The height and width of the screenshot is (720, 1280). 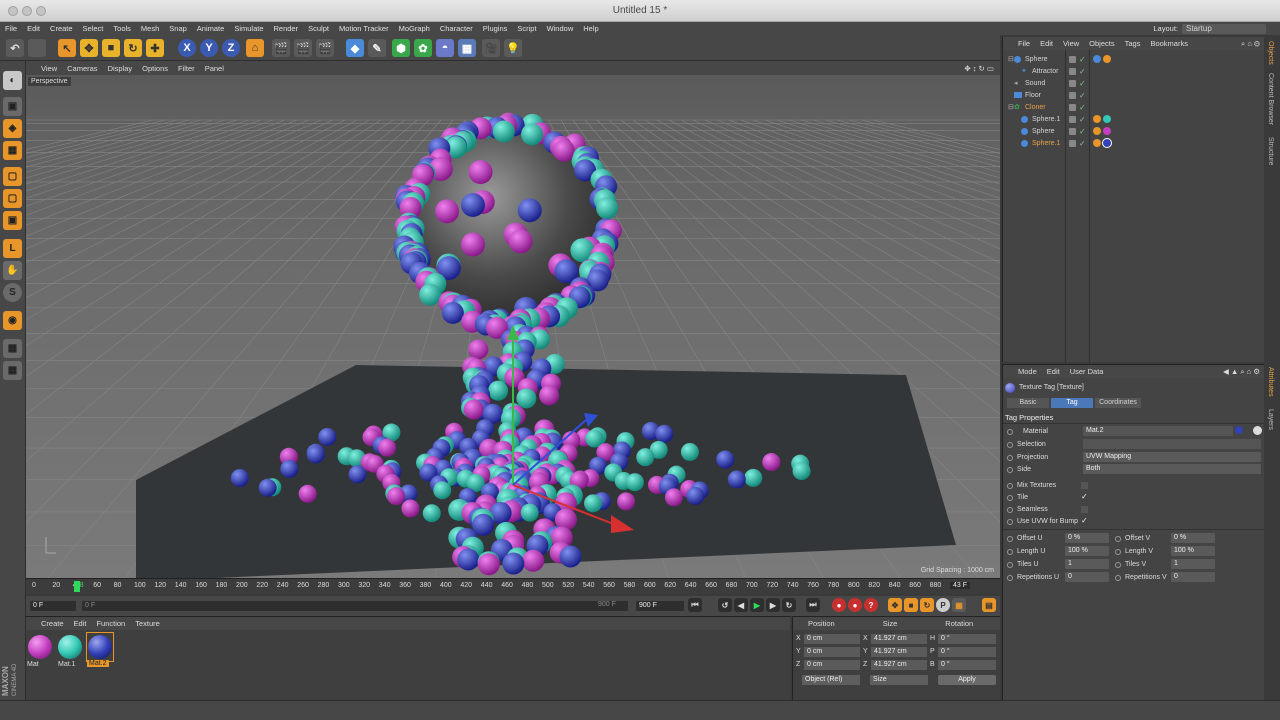 I want to click on material-menu-create: Create, so click(x=52, y=623).